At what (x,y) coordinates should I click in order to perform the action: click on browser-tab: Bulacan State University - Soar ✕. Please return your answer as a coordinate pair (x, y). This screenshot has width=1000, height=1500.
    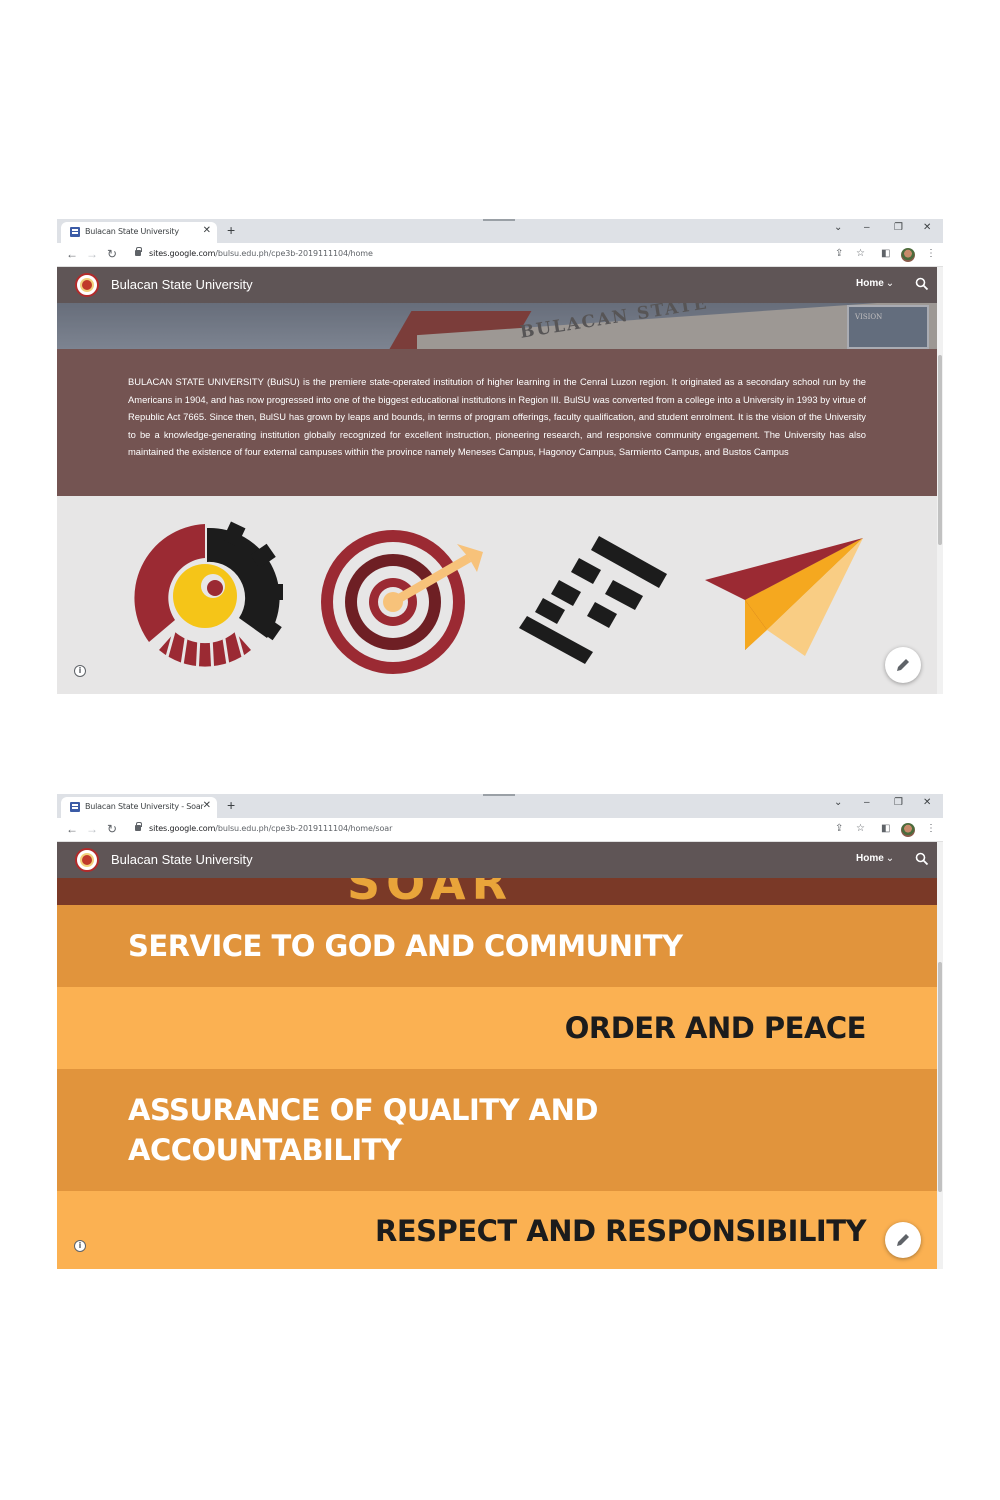
    Looking at the image, I should click on (139, 807).